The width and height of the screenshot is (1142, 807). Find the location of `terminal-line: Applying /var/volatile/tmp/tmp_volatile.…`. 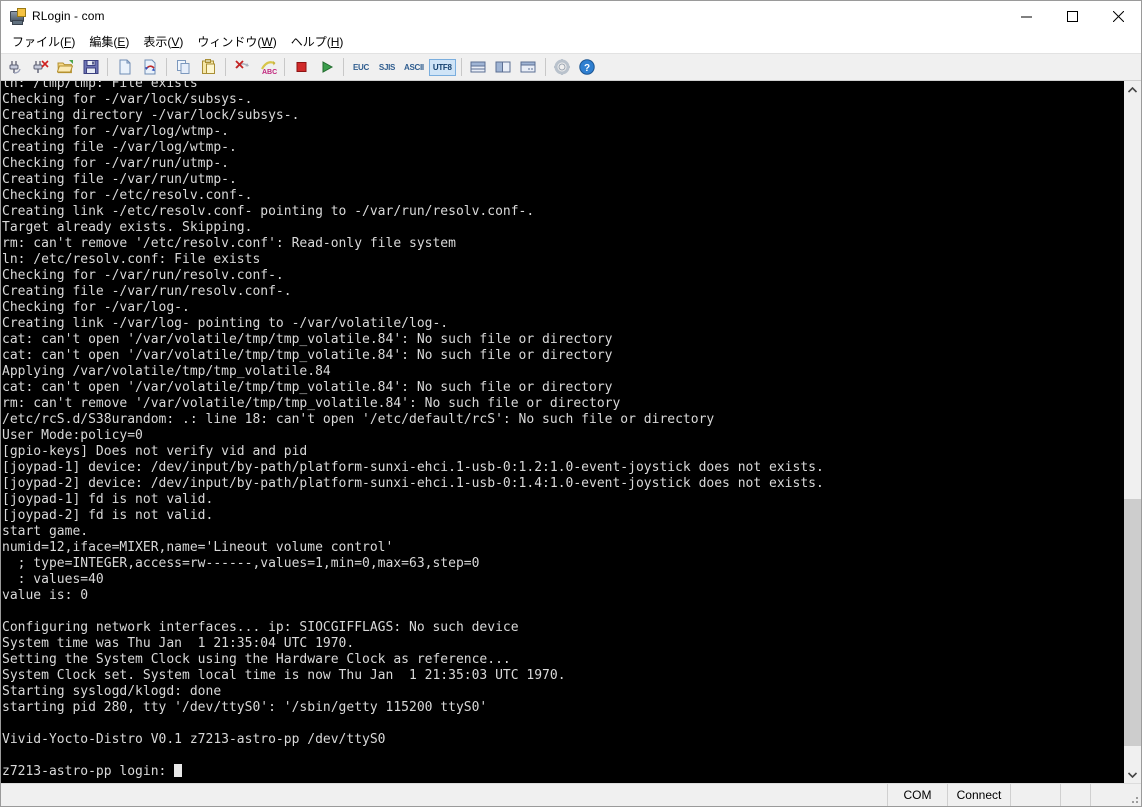

terminal-line: Applying /var/volatile/tmp/tmp_volatile.… is located at coordinates (166, 371).